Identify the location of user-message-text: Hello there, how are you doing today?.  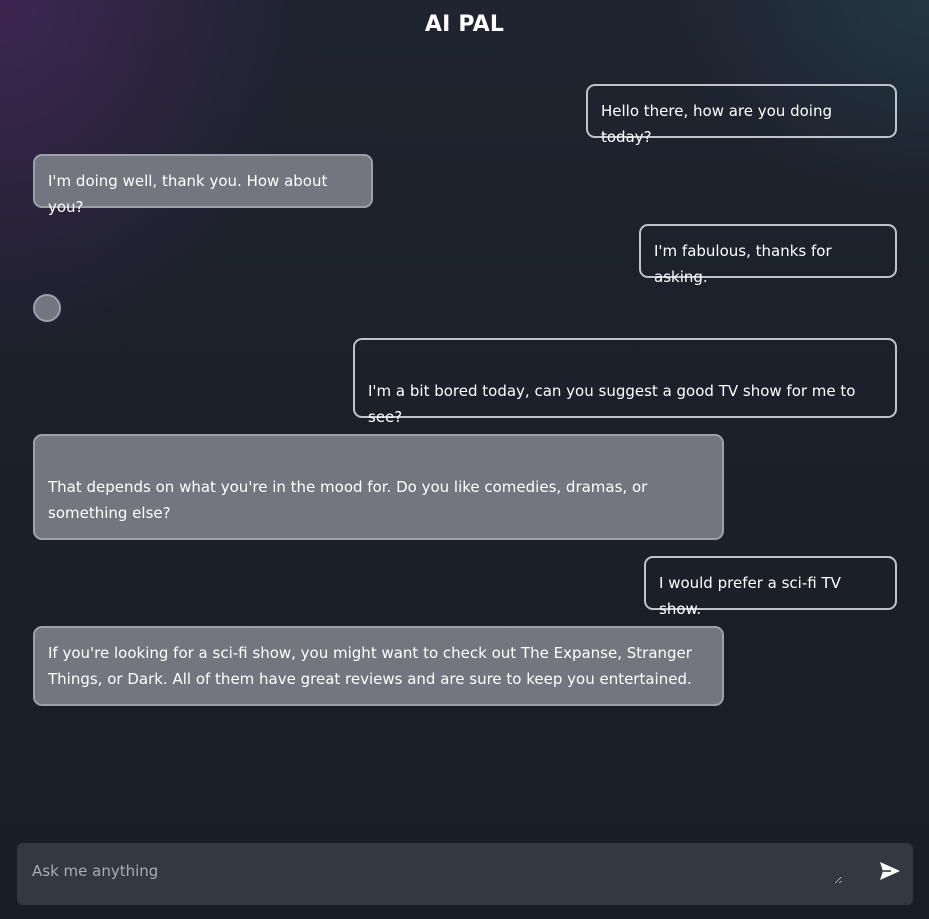
(716, 124).